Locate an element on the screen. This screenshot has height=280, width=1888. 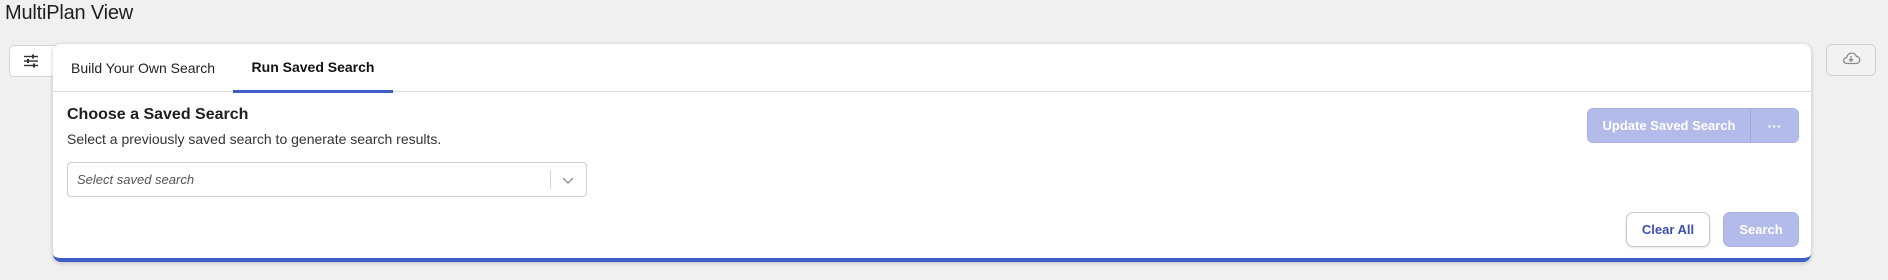
select-divider is located at coordinates (550, 179).